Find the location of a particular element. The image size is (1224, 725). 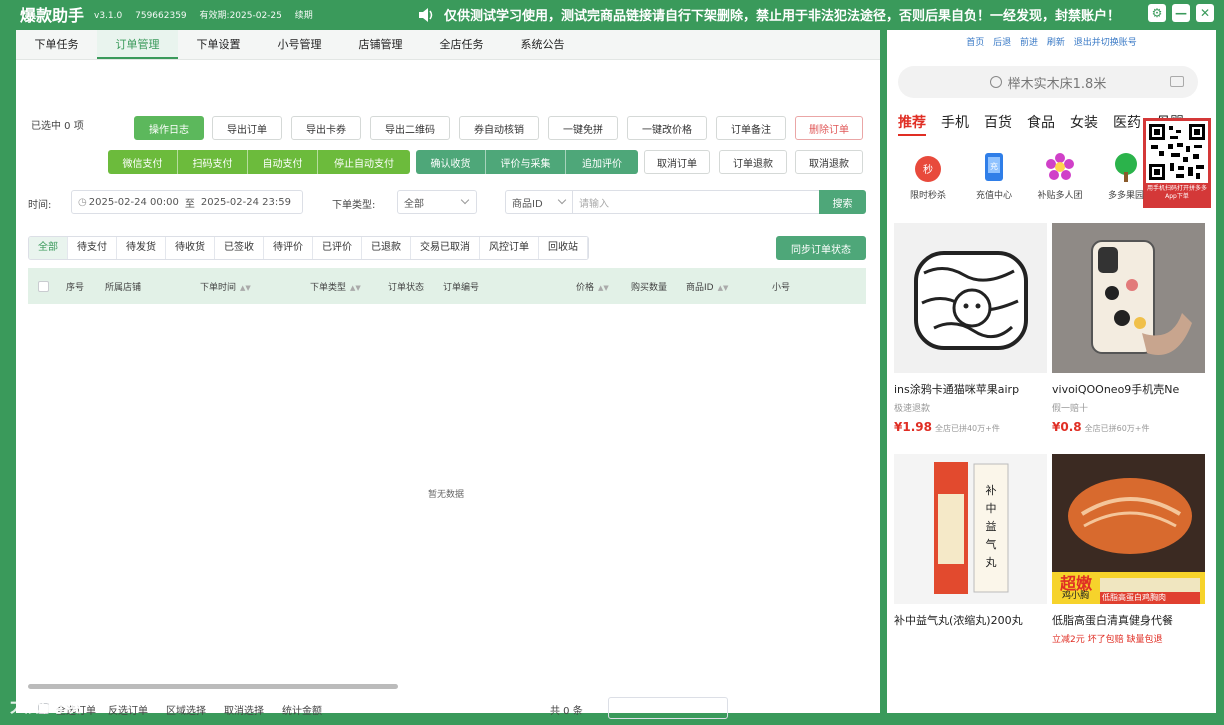

one-click-change-price-button: 一键改价格 is located at coordinates (667, 128).